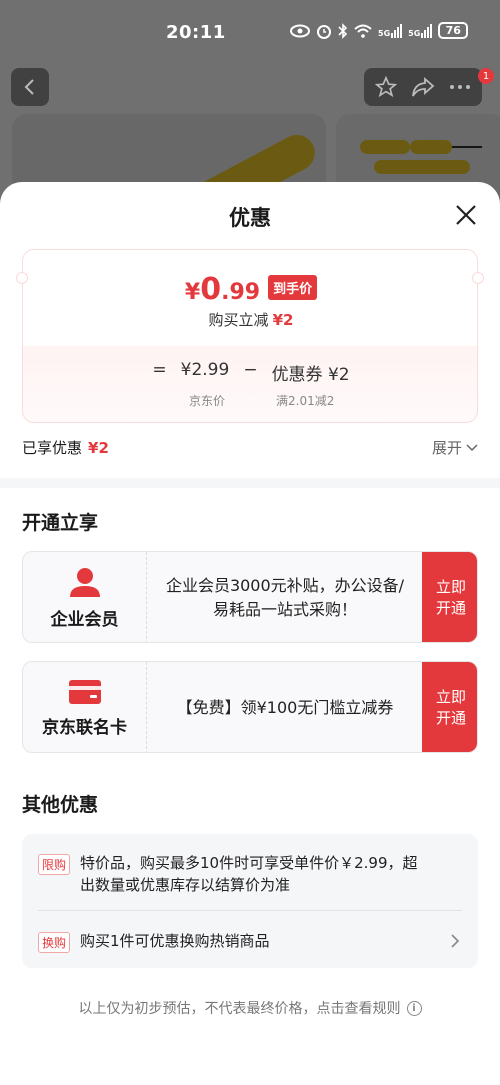 Image resolution: width=500 pixels, height=1085 pixels. I want to click on enjoyed-label: 已享优惠, so click(52, 448).